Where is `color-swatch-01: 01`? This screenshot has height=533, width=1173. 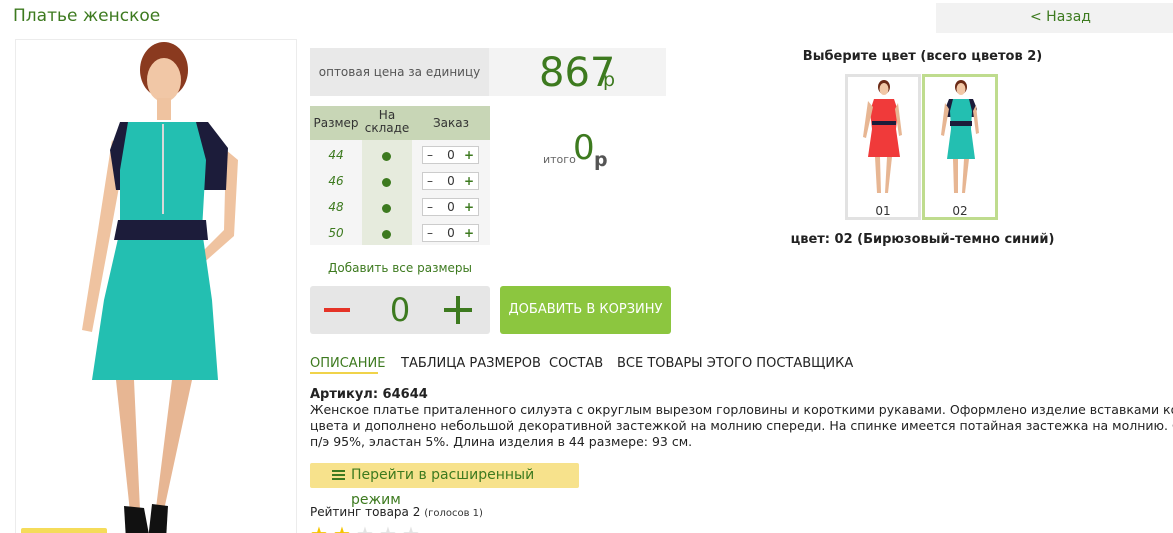 color-swatch-01: 01 is located at coordinates (883, 147).